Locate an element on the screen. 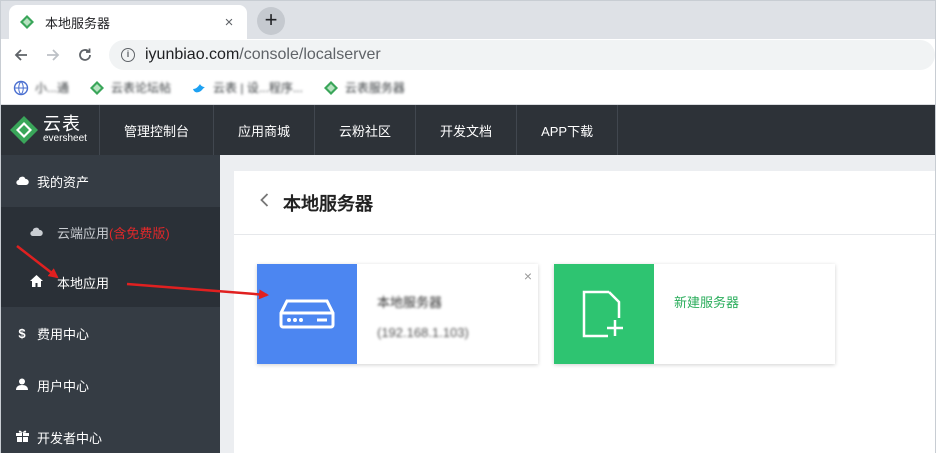 This screenshot has height=453, width=936. browser-toolbar: i iyunbiao.com/console/localserver is located at coordinates (468, 55).